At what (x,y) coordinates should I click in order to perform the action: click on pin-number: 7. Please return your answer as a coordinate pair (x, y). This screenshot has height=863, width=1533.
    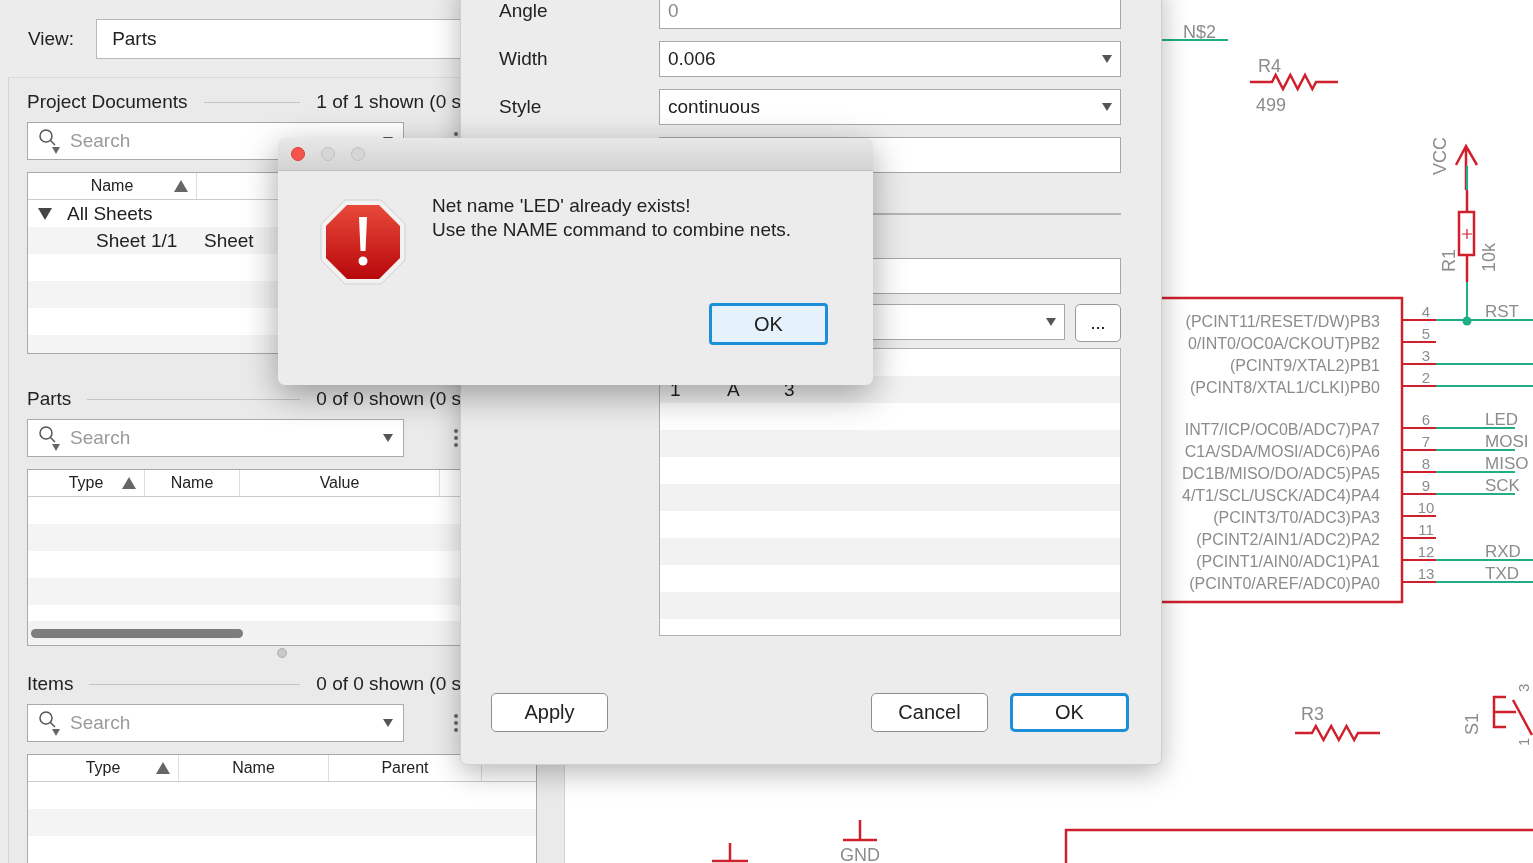
    Looking at the image, I should click on (1426, 441).